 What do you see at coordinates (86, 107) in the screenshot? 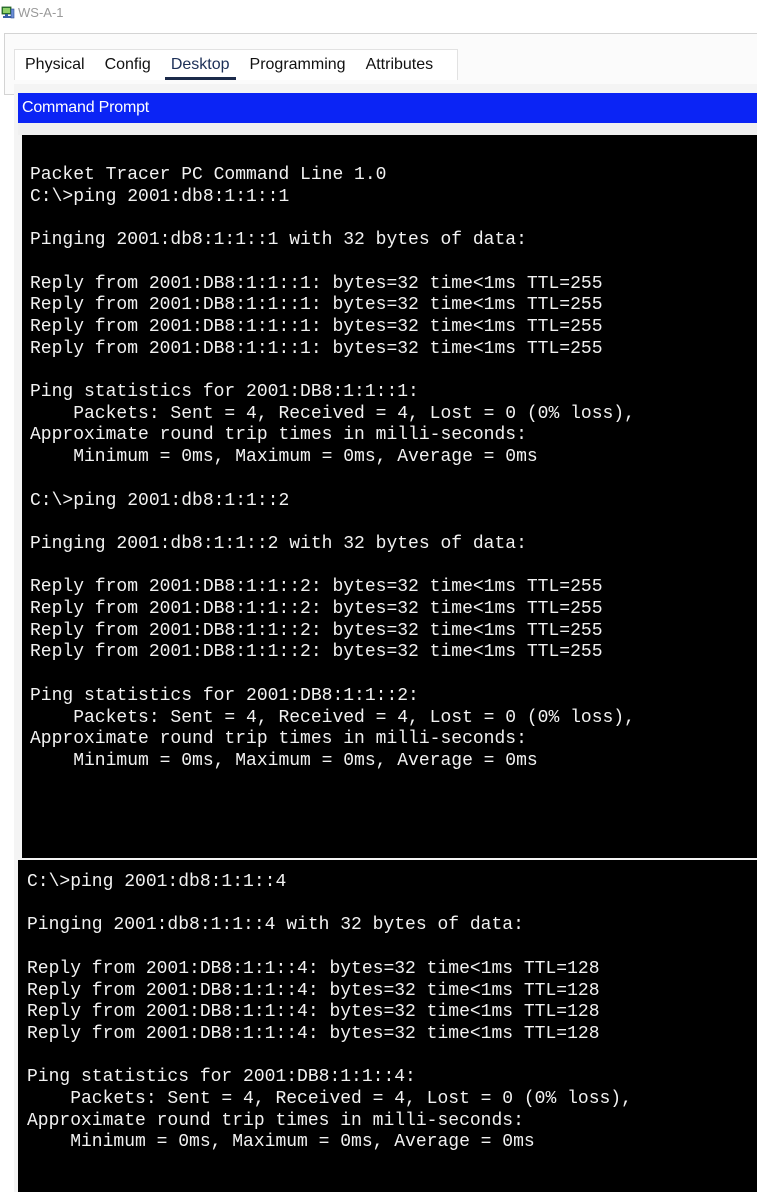
I see `command-prompt-title: Command Prompt` at bounding box center [86, 107].